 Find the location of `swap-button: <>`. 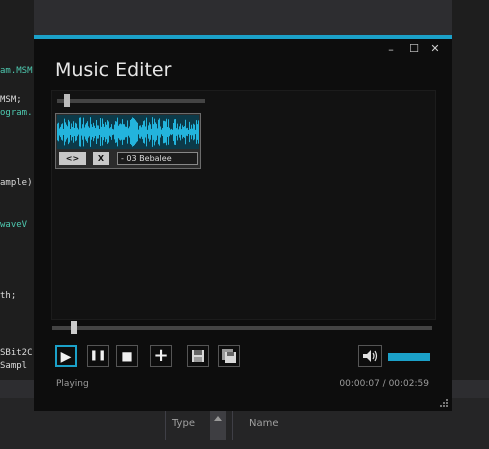

swap-button: <> is located at coordinates (72, 158).